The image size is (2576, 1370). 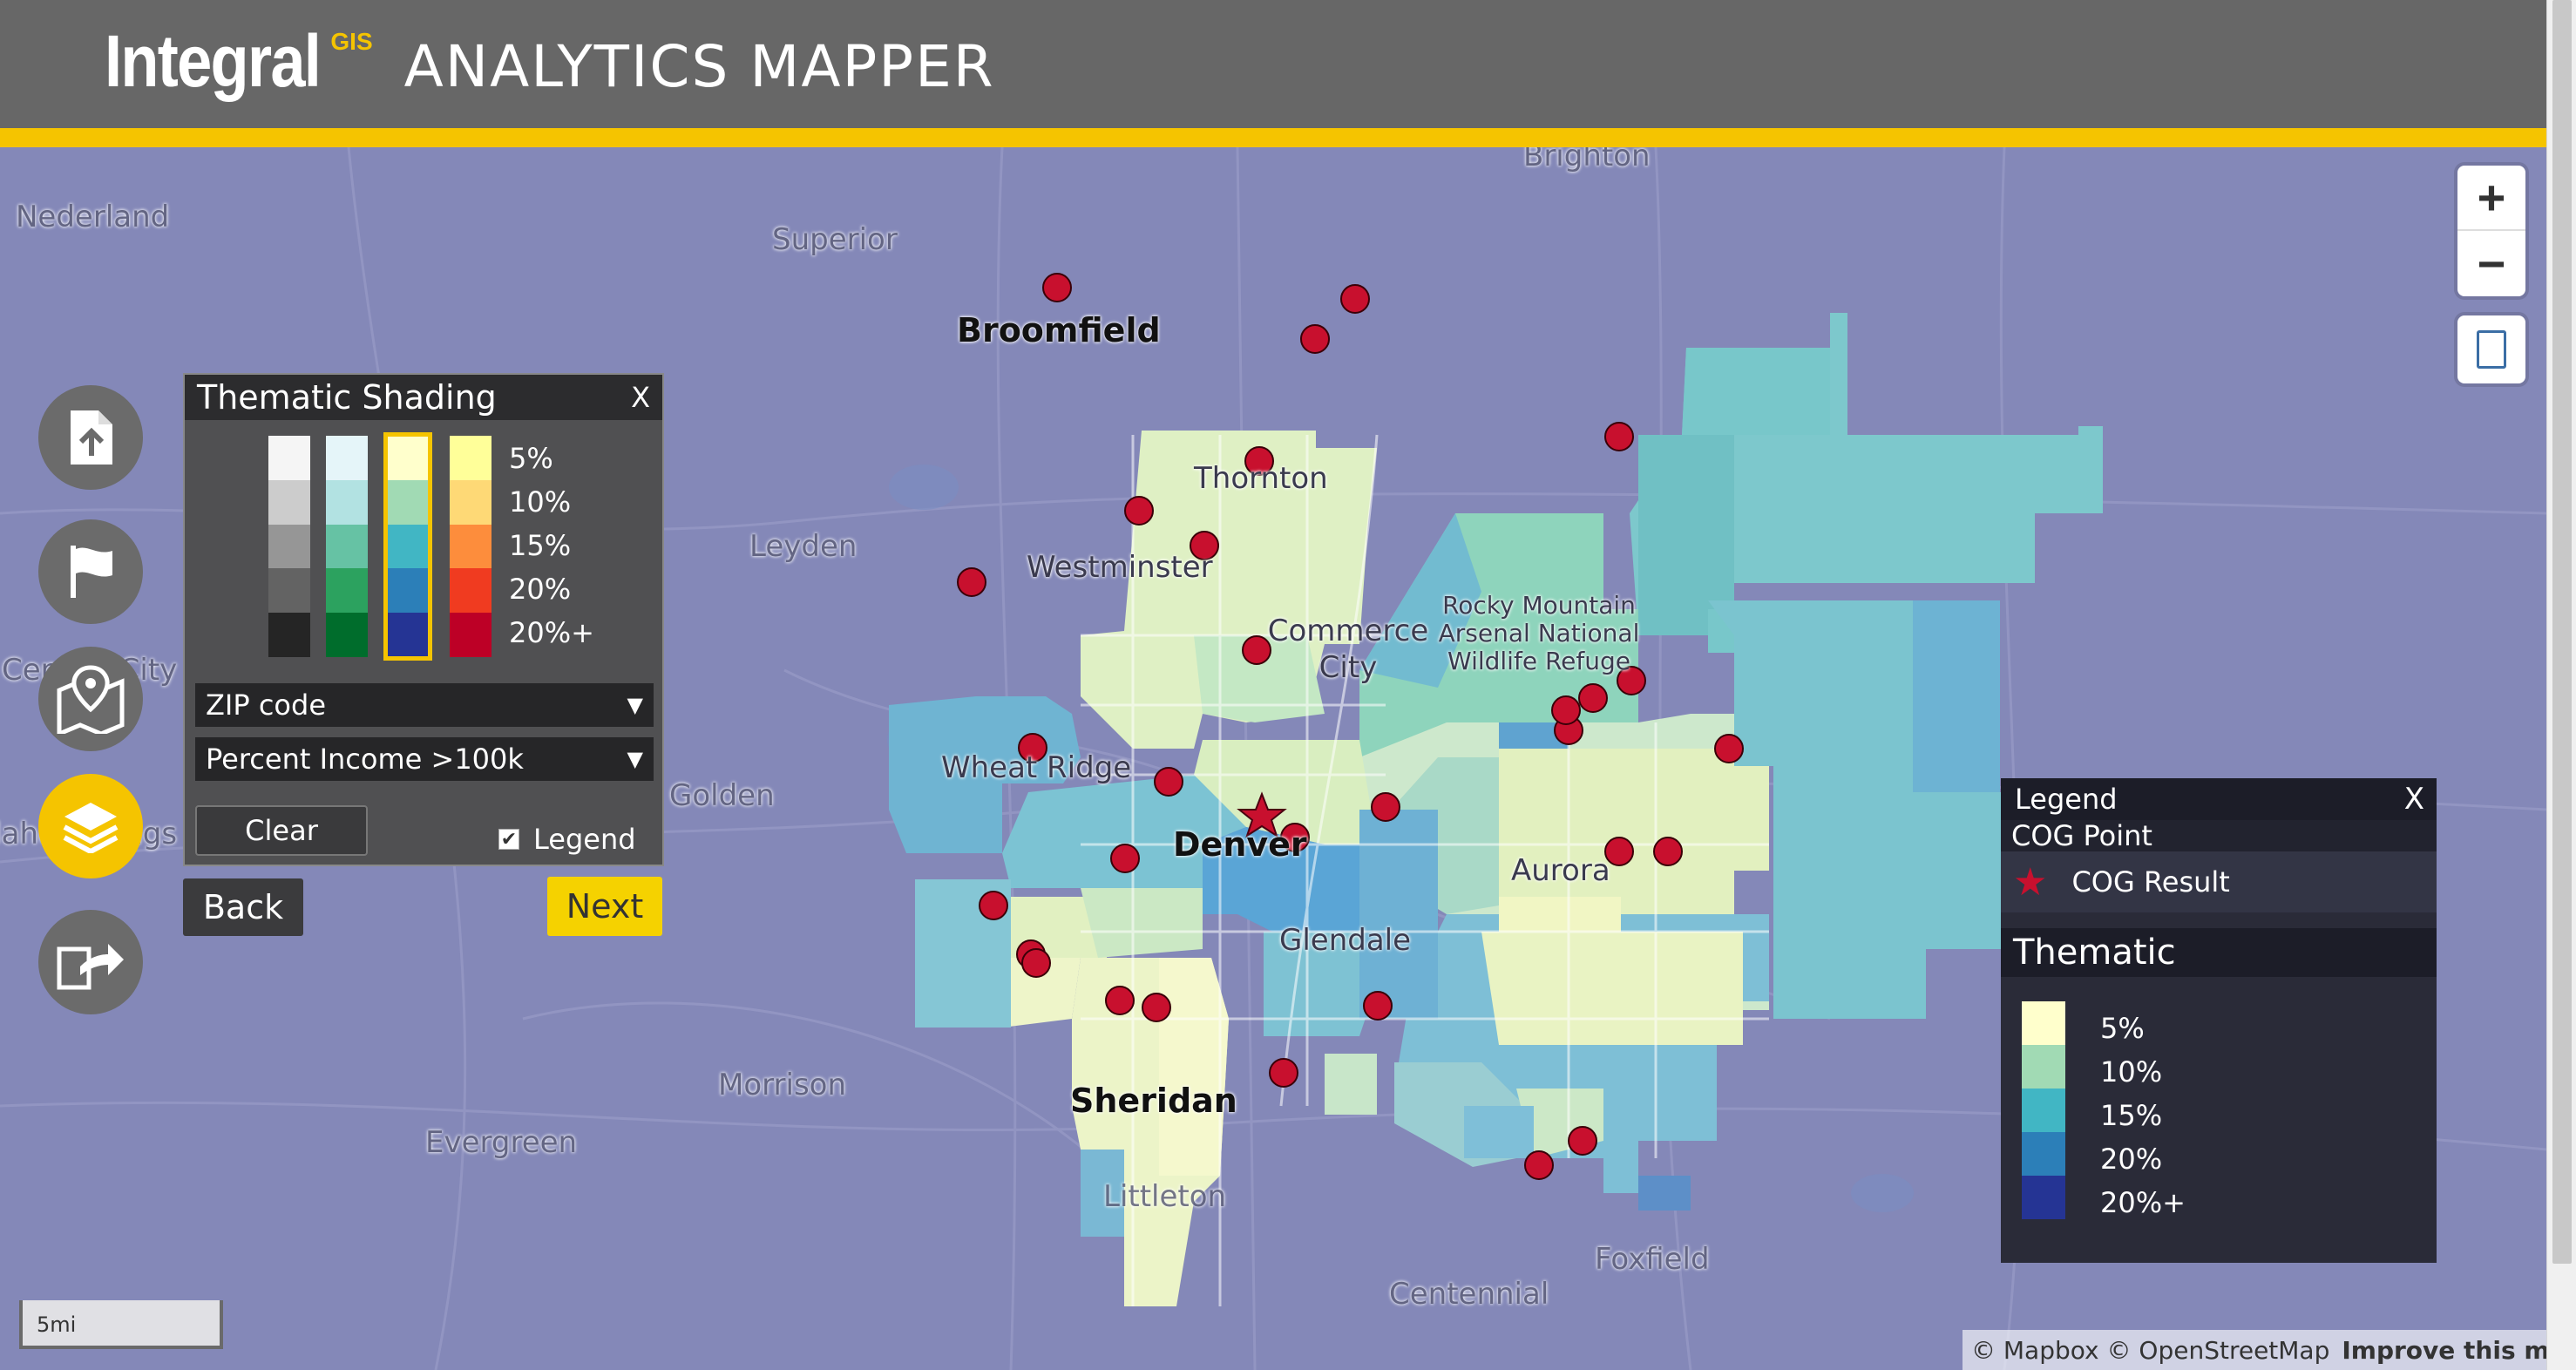 What do you see at coordinates (2562, 632) in the screenshot?
I see `scrollbar-thumb` at bounding box center [2562, 632].